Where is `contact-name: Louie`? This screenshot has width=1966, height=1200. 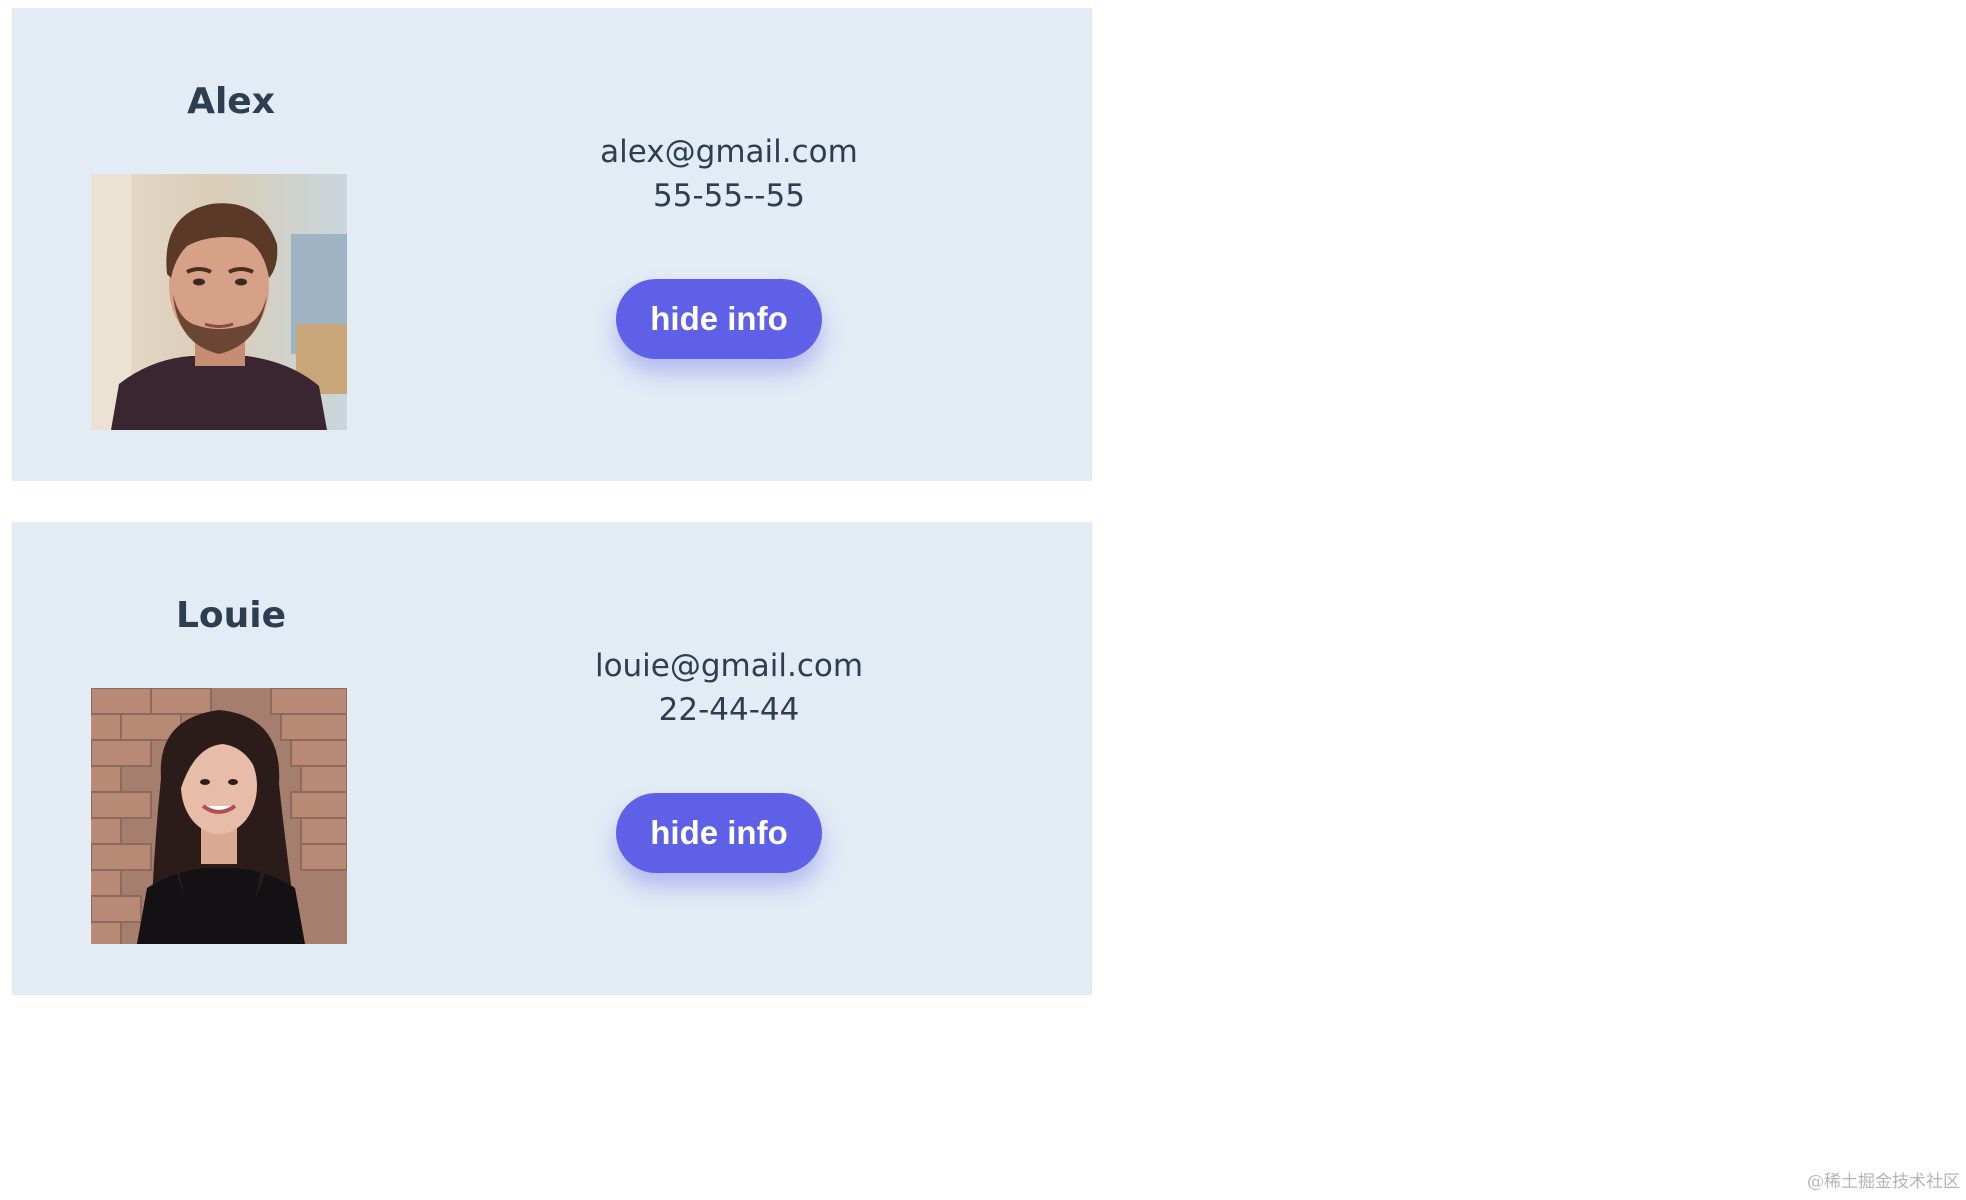 contact-name: Louie is located at coordinates (231, 615).